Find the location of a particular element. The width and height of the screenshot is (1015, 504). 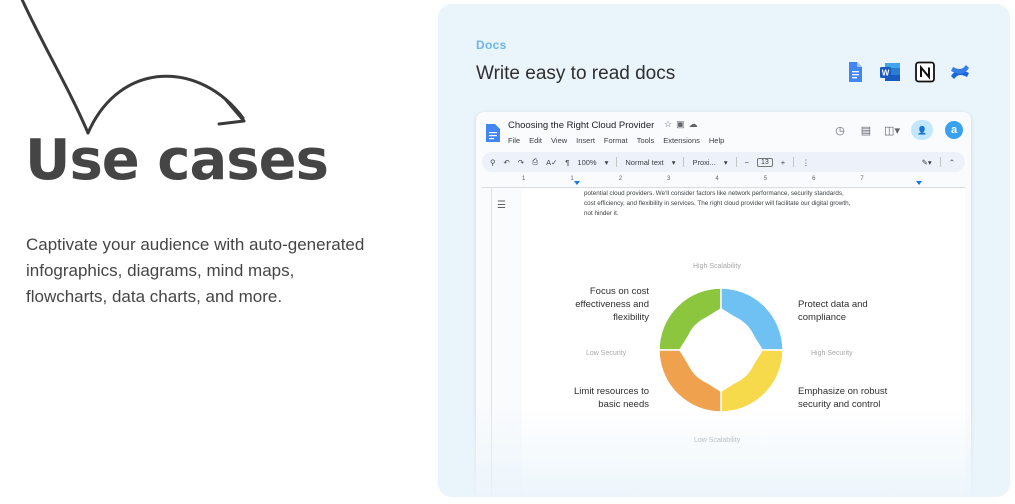

star-icon: ☆ is located at coordinates (670, 124).